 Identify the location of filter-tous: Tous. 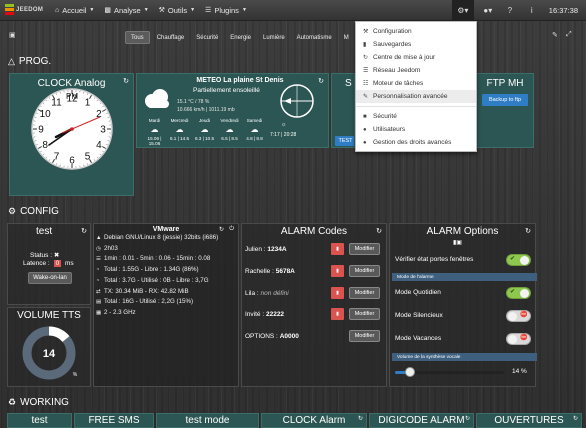
(137, 37).